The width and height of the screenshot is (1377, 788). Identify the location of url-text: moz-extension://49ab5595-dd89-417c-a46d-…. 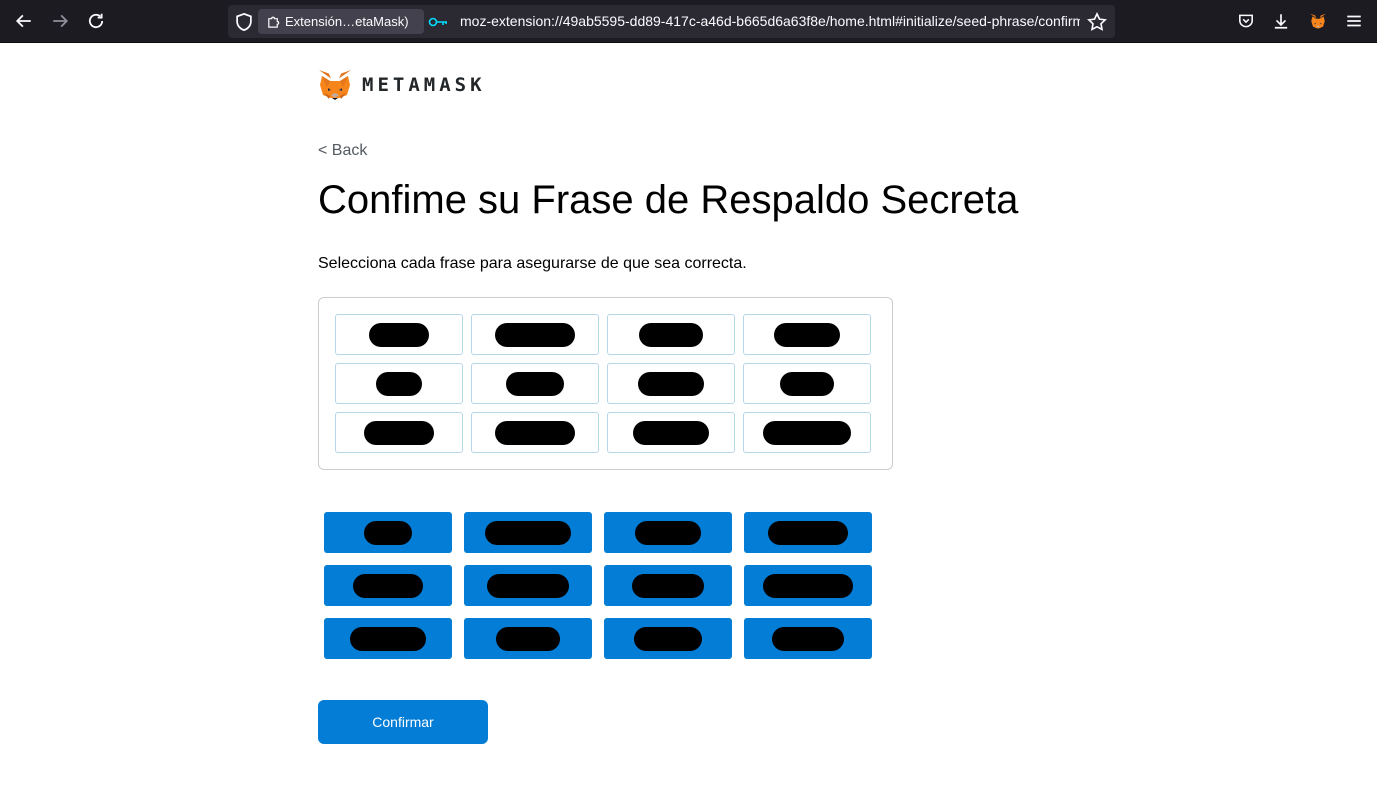
(770, 21).